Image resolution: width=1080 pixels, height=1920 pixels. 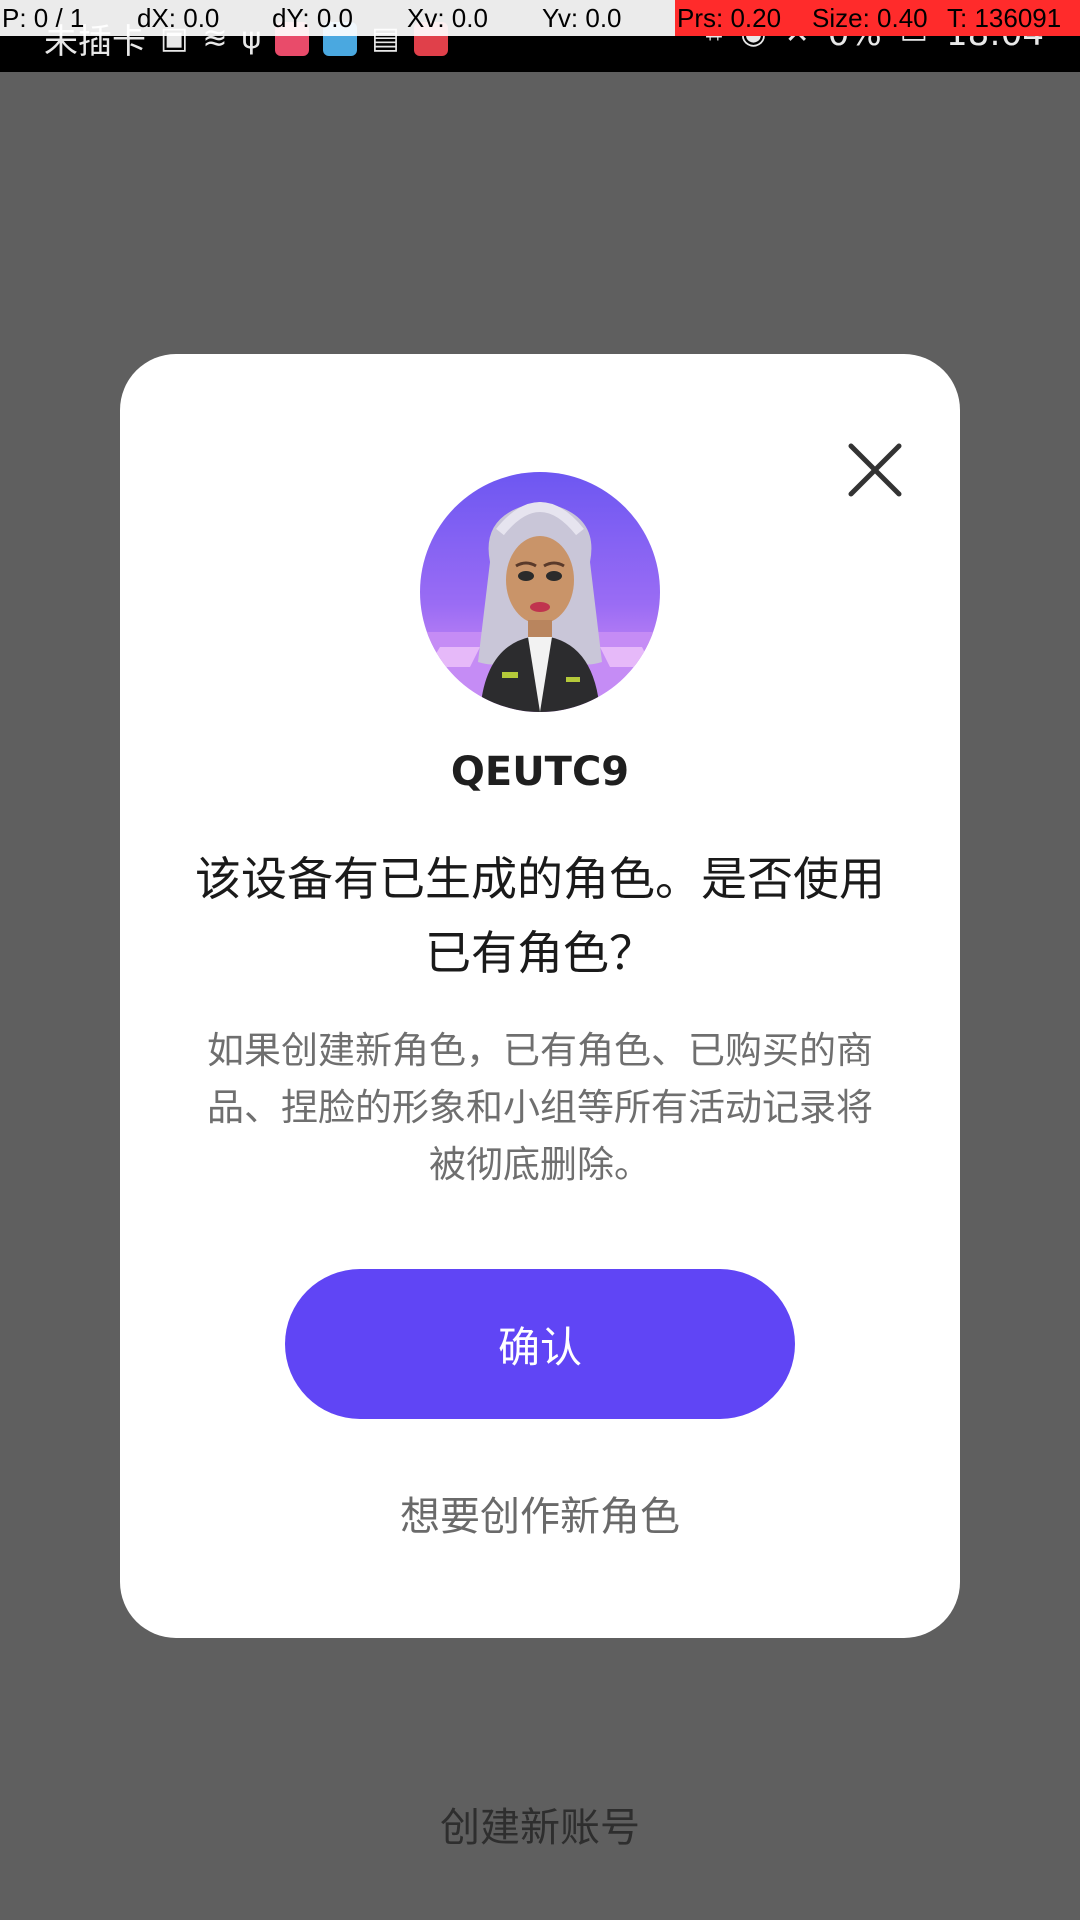 I want to click on close-button, so click(x=875, y=470).